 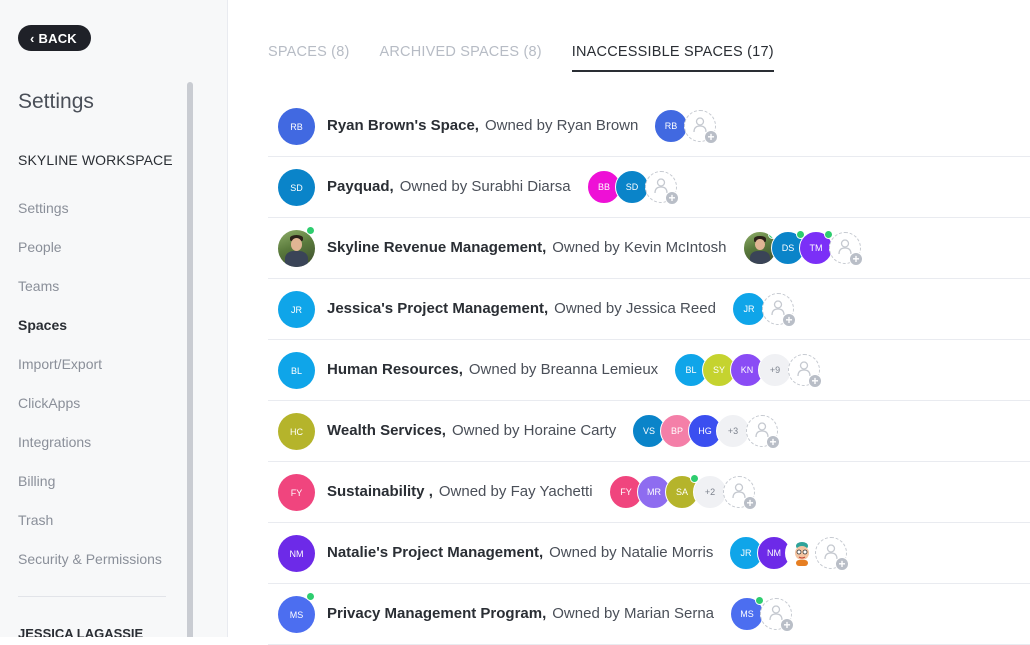 I want to click on avatar-initials: SD, so click(x=632, y=187).